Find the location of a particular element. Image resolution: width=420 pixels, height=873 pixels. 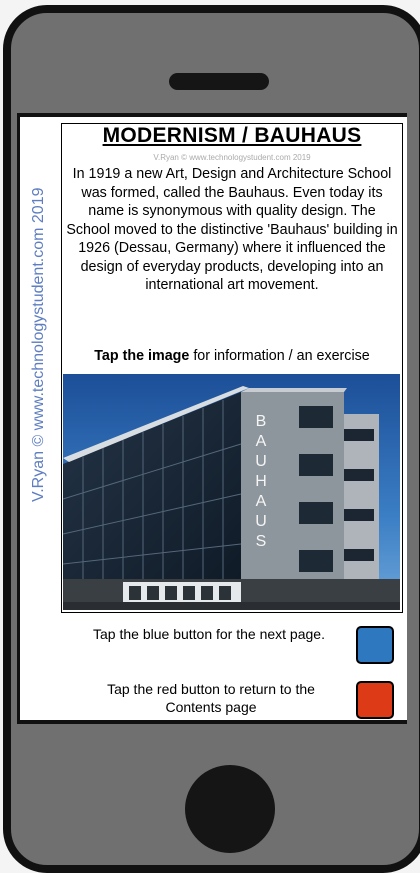

sign-letter: H is located at coordinates (261, 481).